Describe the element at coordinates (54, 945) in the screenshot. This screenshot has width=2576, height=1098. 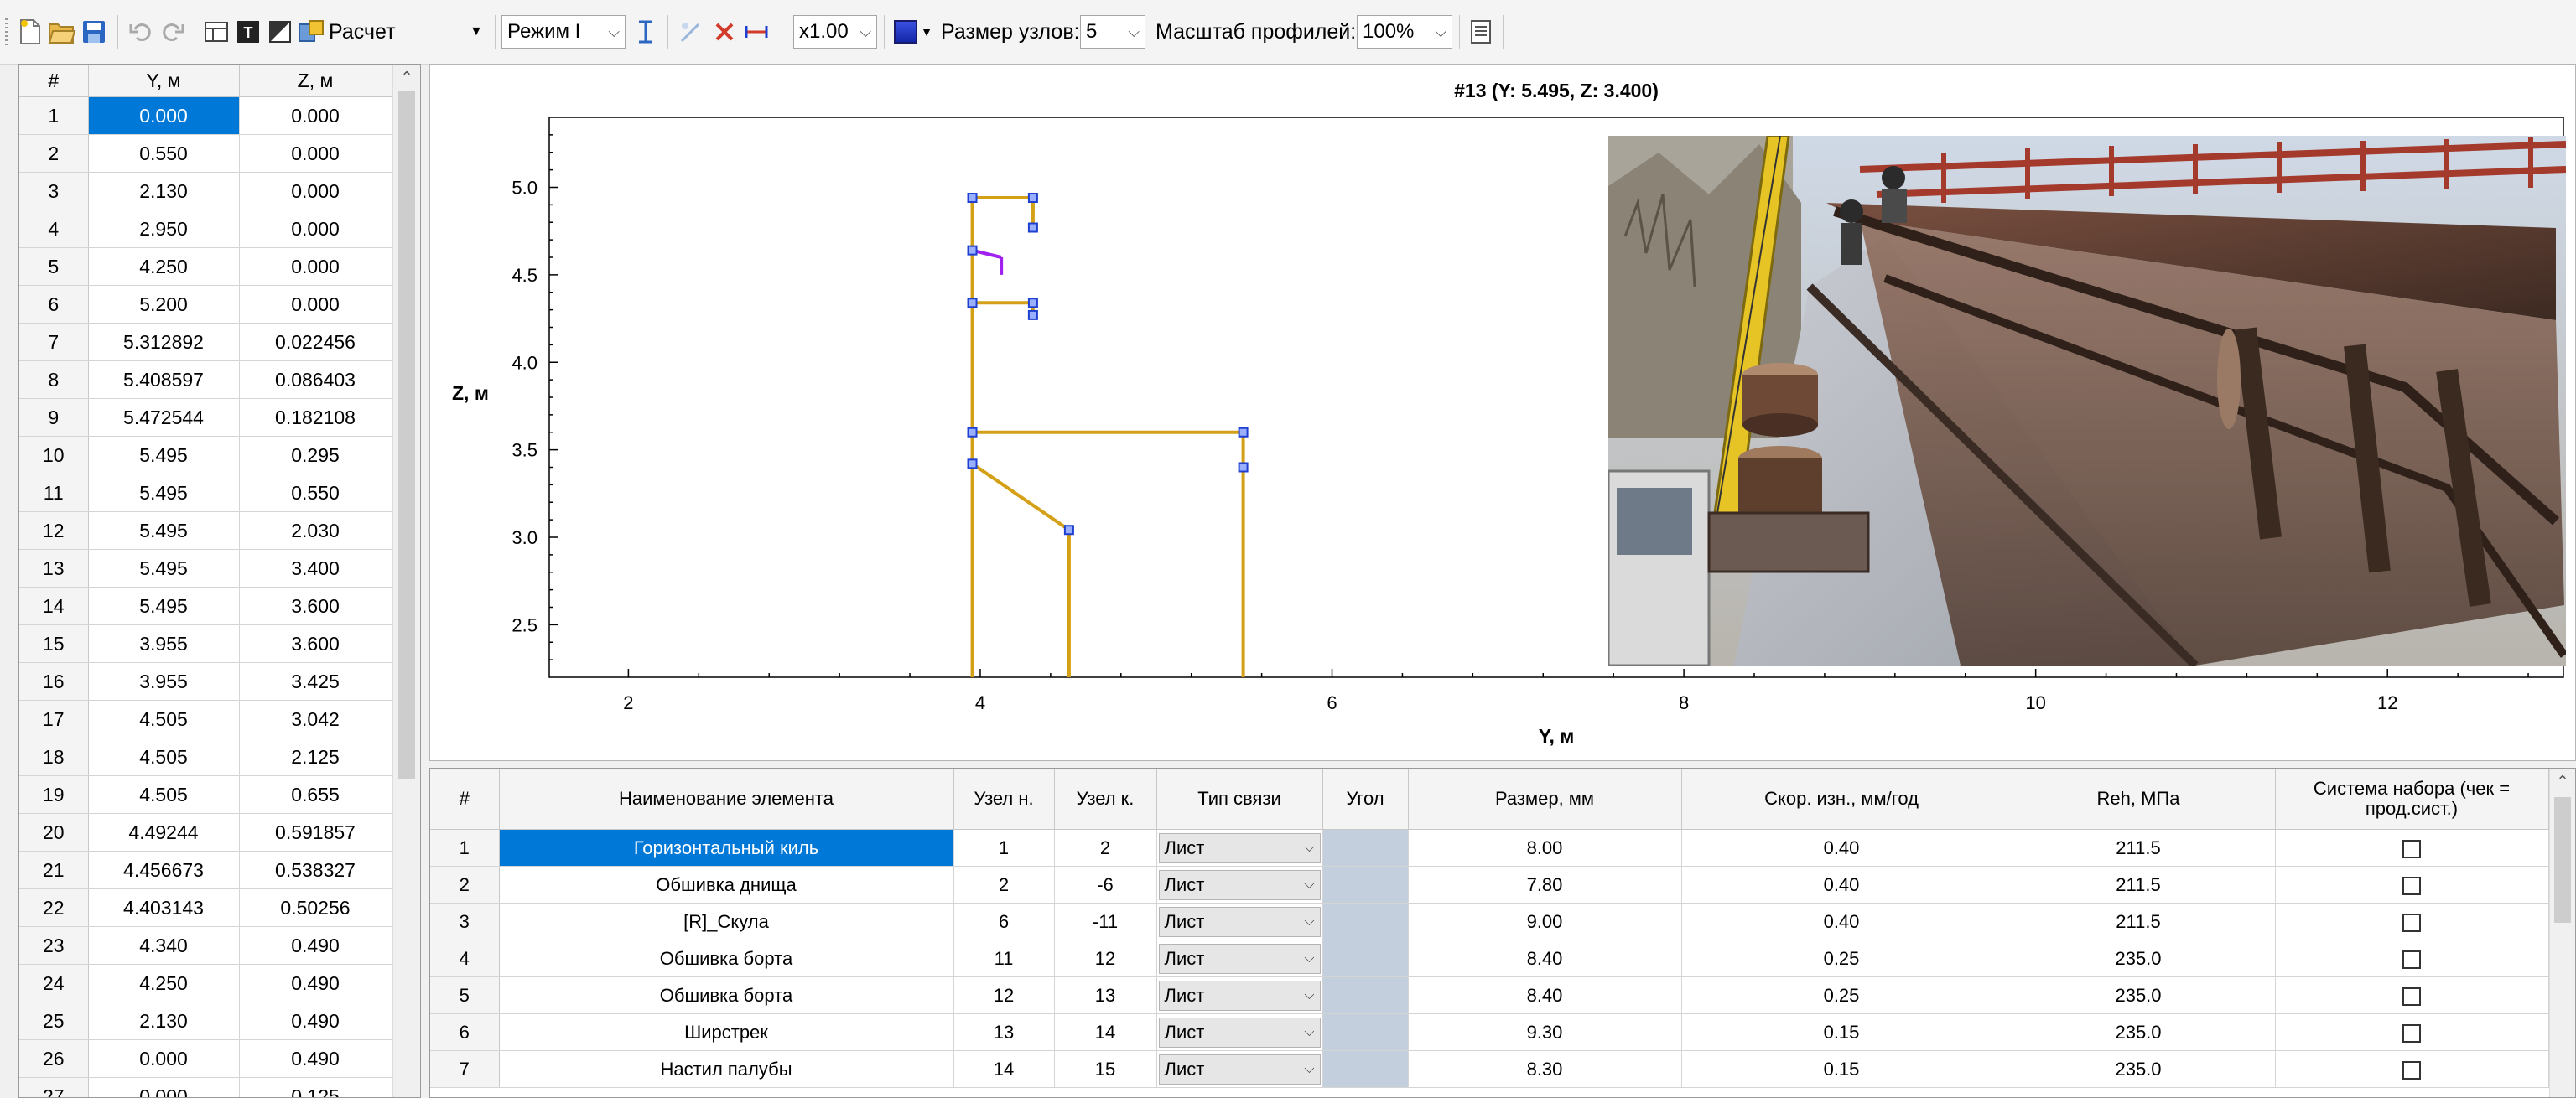
I see `node-index-cell: 23` at that location.